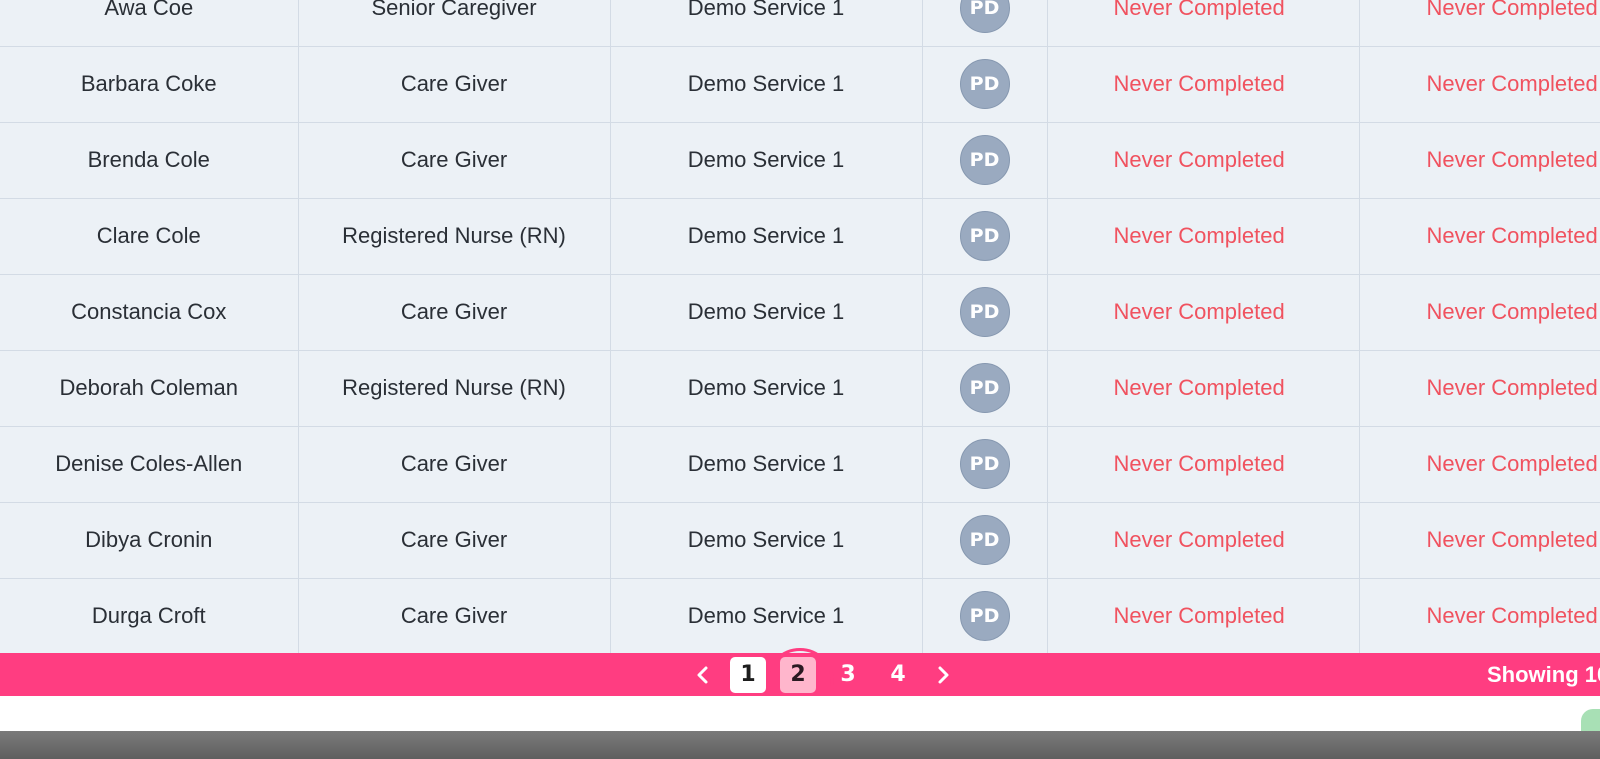  I want to click on next-page-button, so click(943, 674).